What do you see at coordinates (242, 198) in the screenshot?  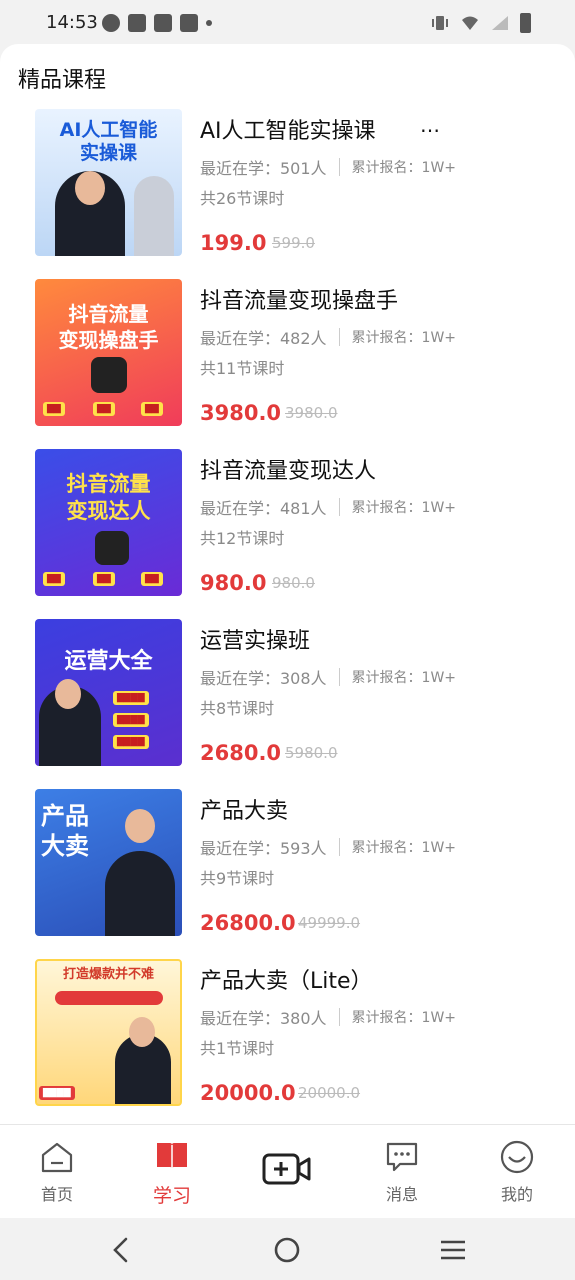 I see `lesson-count: 共26节课时` at bounding box center [242, 198].